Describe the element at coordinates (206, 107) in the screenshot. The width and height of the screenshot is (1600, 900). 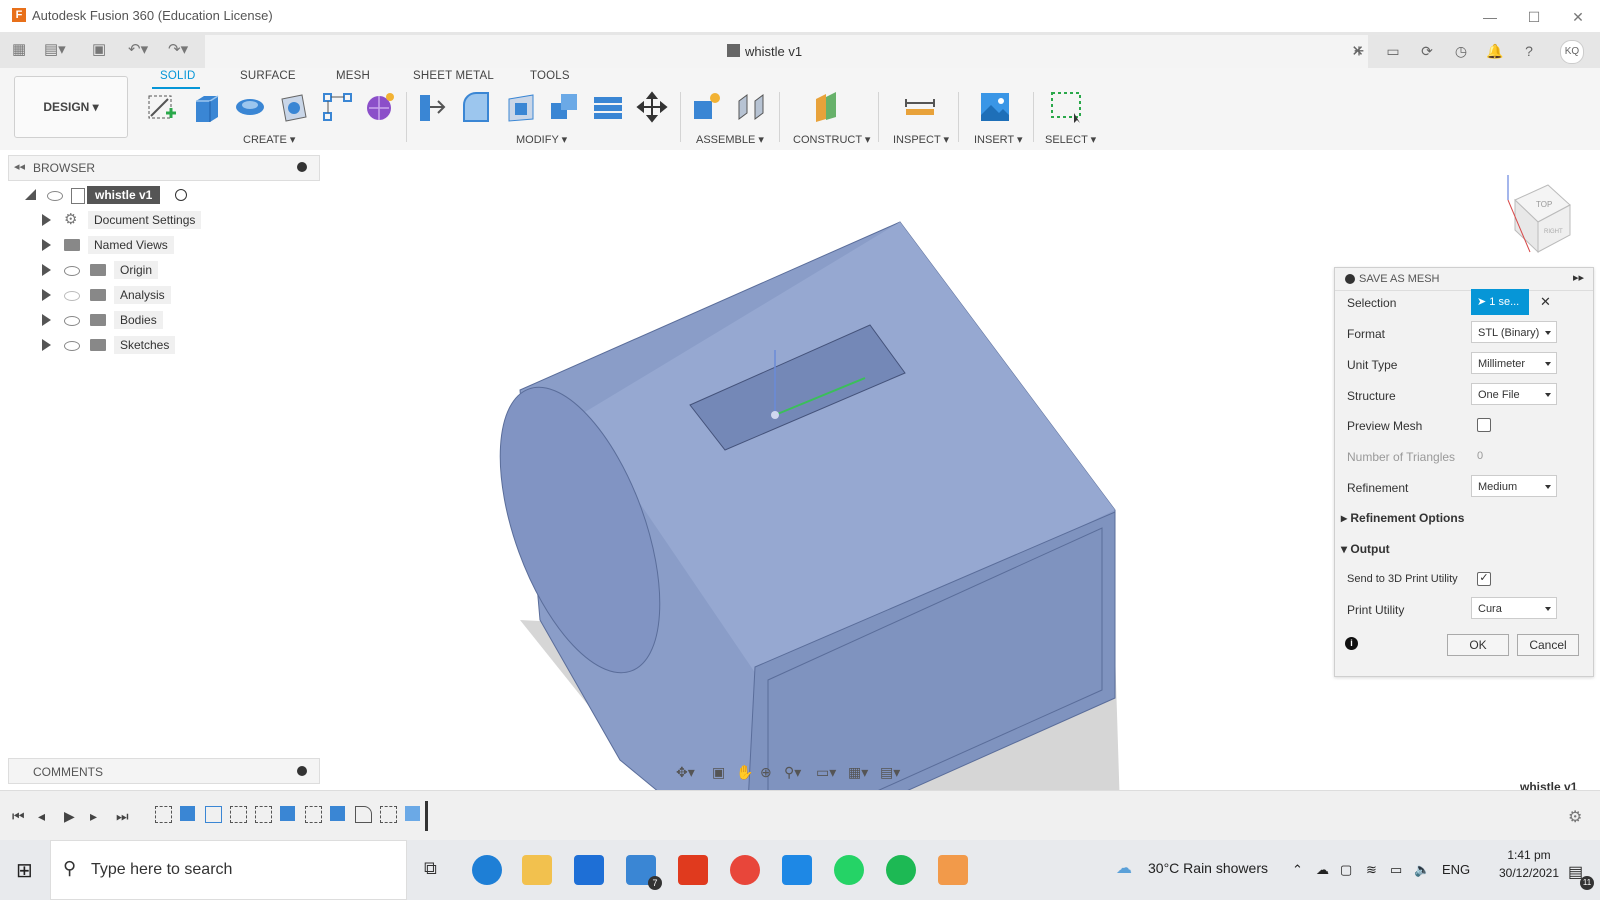
I see `extrude-icon` at that location.